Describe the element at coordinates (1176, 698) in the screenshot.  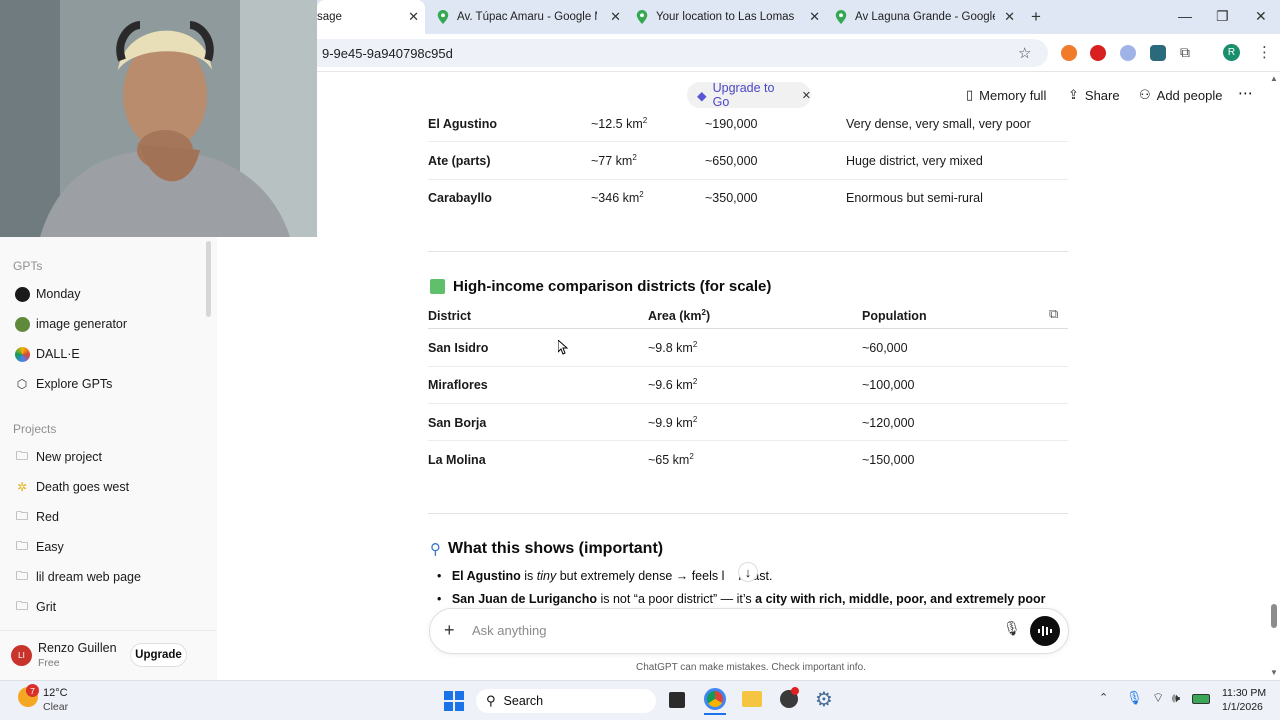
I see `volume-icon: 🕪` at that location.